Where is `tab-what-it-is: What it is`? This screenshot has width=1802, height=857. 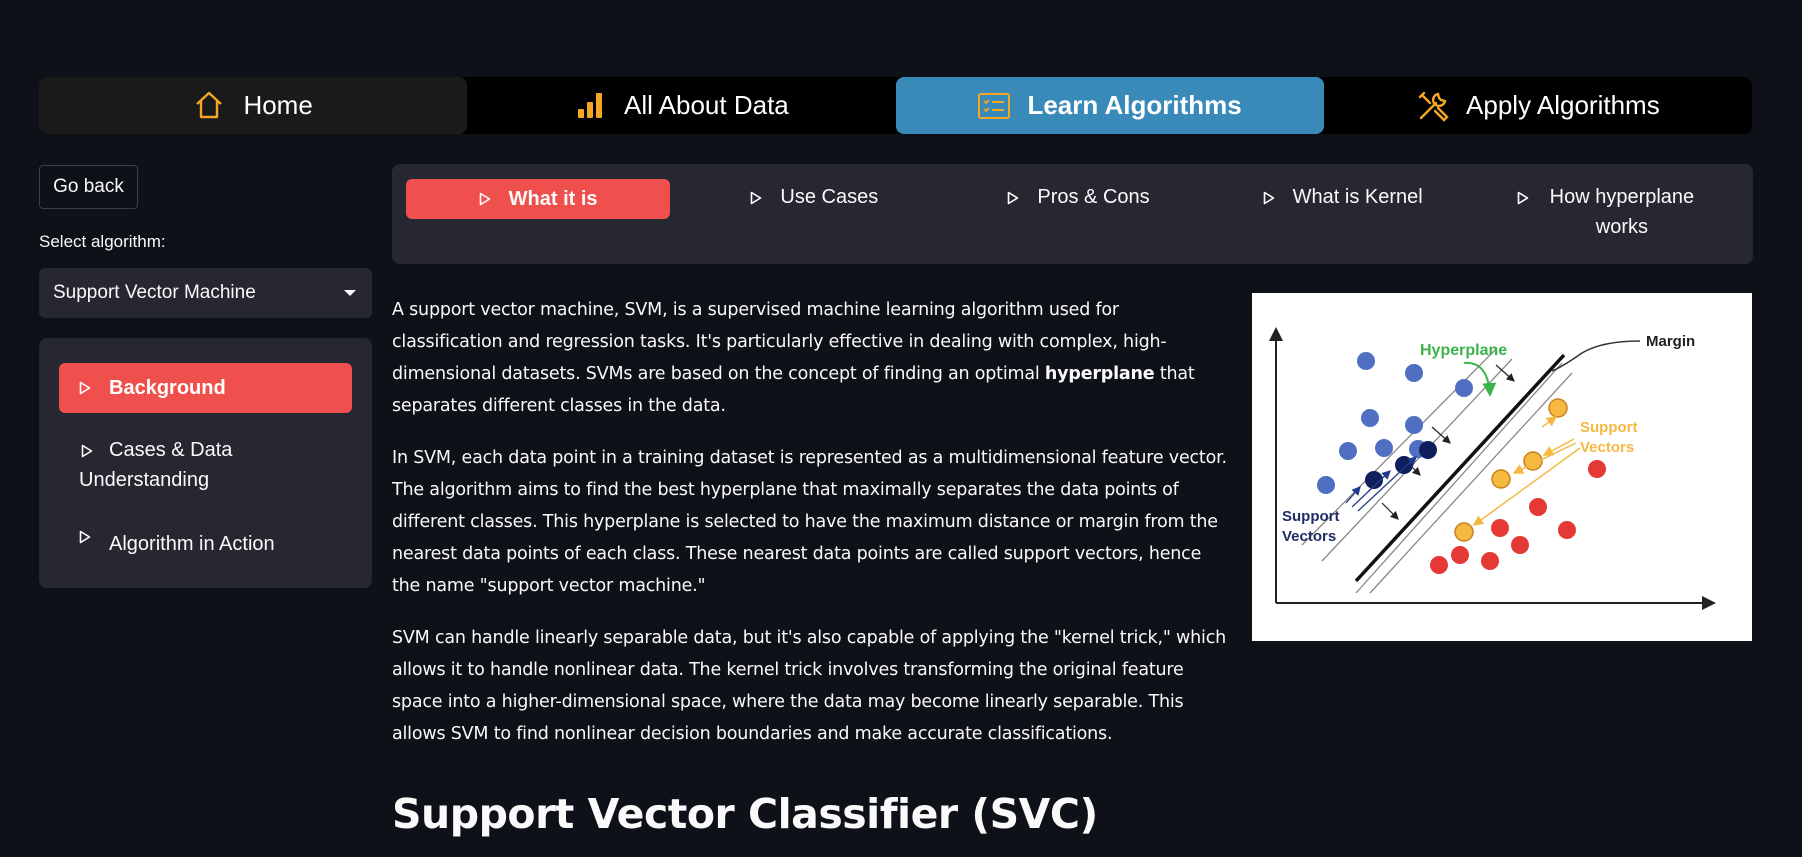 tab-what-it-is: What it is is located at coordinates (538, 199).